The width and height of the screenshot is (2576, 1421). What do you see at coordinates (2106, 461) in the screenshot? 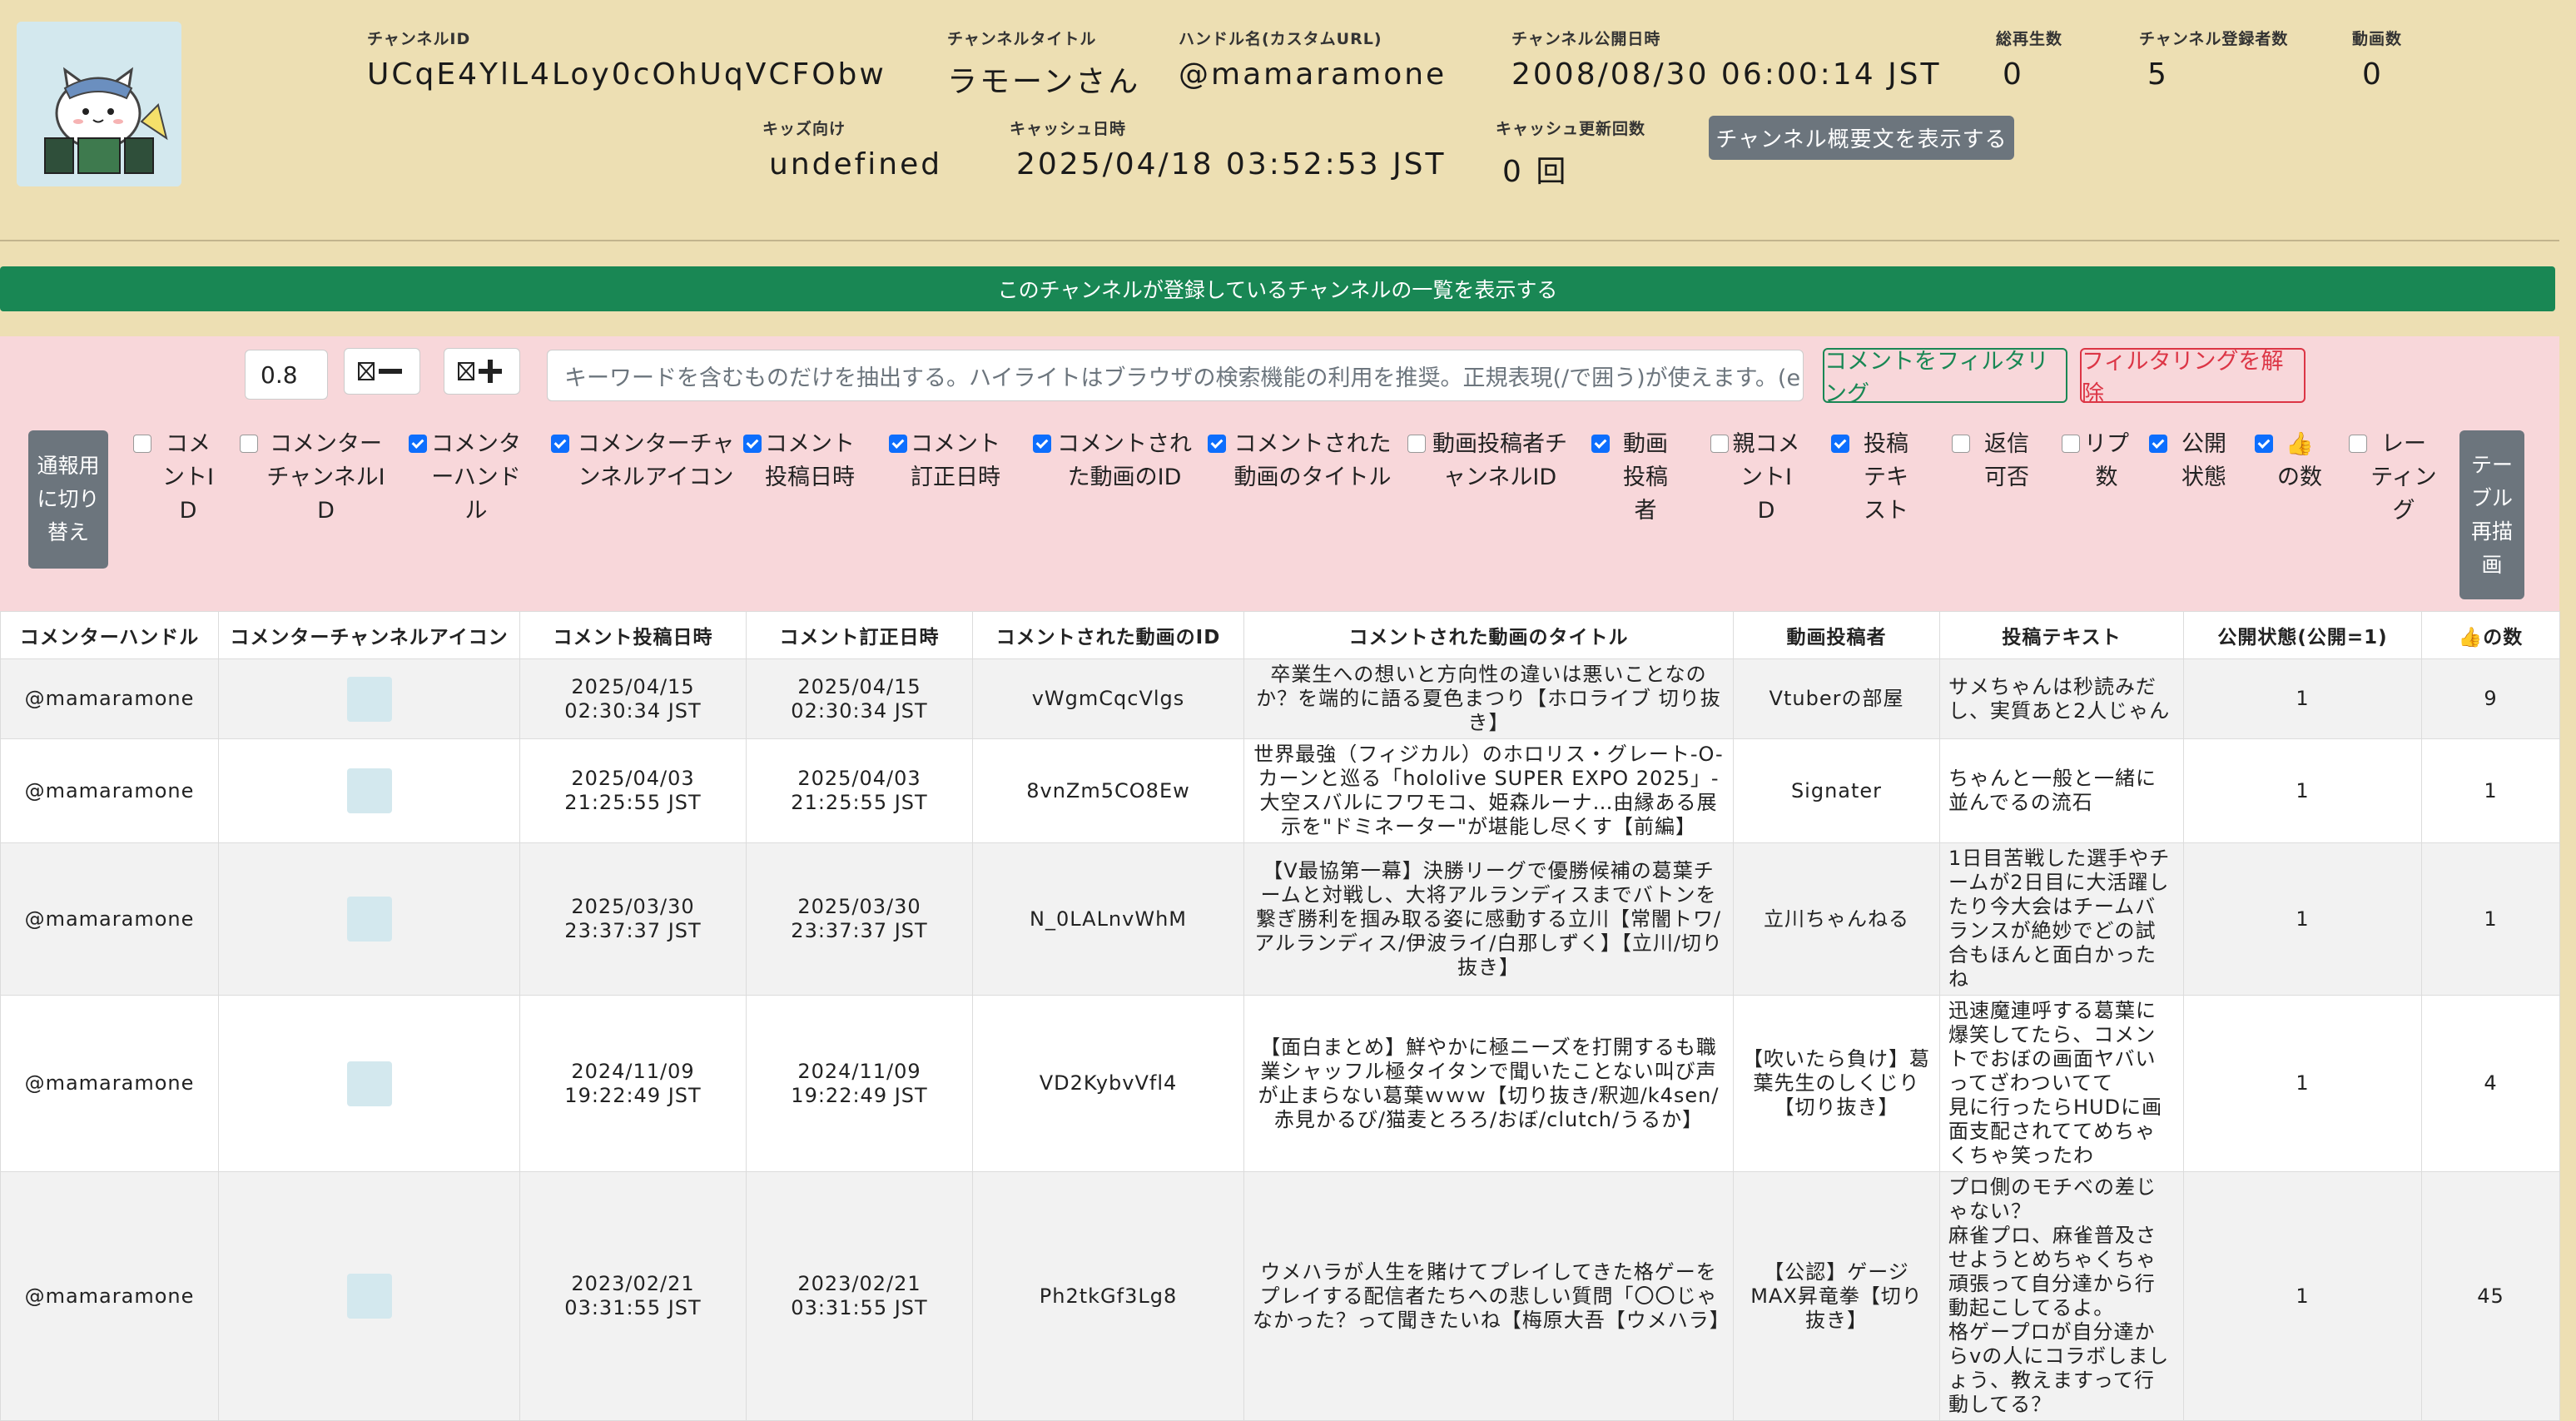
I see `column-toggle-label: リプ数` at bounding box center [2106, 461].